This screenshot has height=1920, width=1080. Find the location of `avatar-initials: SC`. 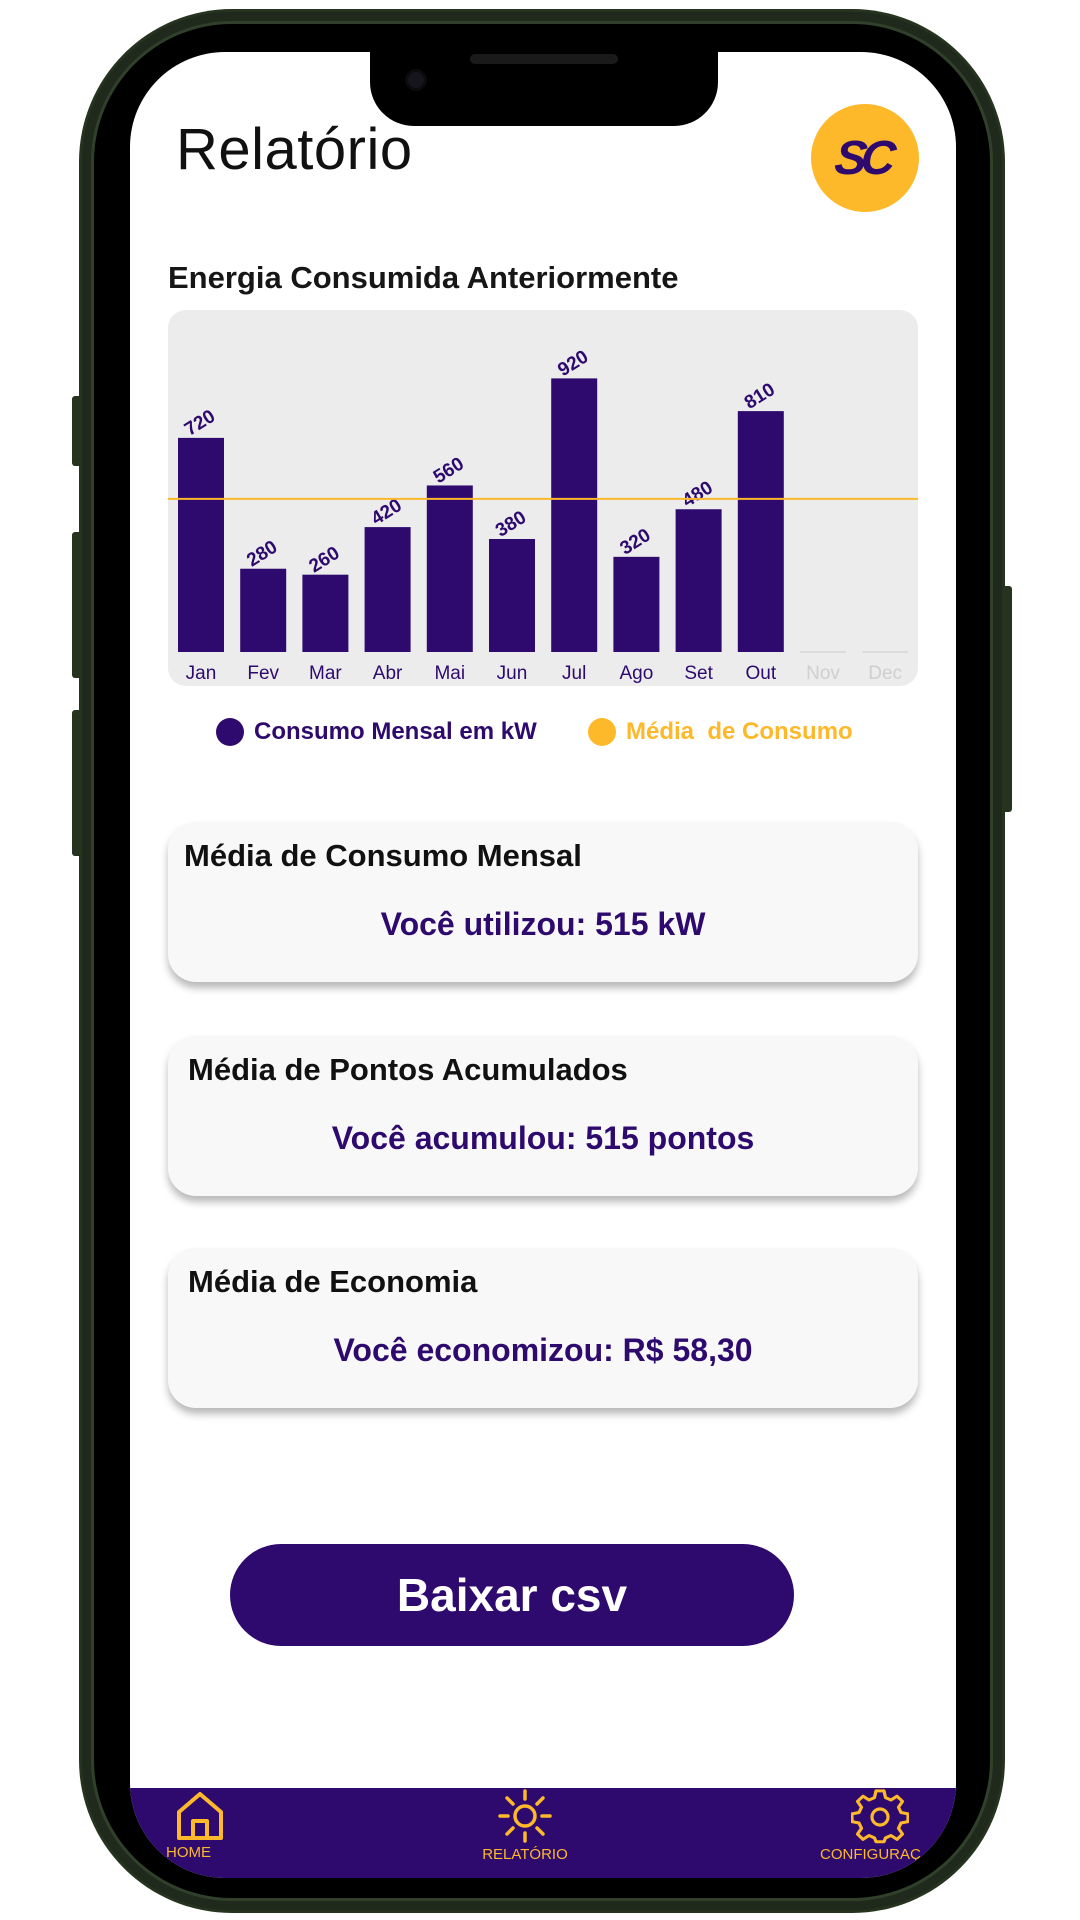

avatar-initials: SC is located at coordinates (862, 158).